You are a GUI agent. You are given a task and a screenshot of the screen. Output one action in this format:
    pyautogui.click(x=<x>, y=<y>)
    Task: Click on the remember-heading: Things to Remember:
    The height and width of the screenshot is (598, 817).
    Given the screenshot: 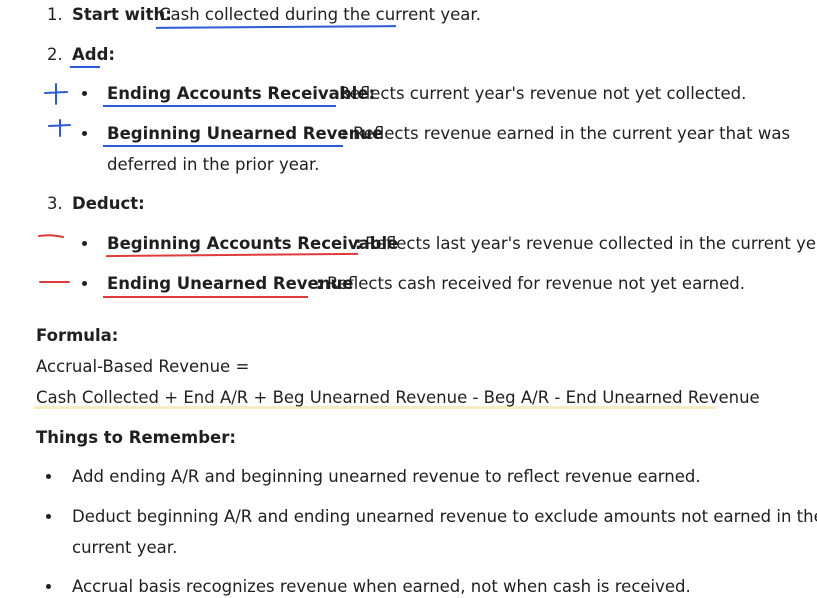 What is the action you would take?
    pyautogui.click(x=136, y=437)
    